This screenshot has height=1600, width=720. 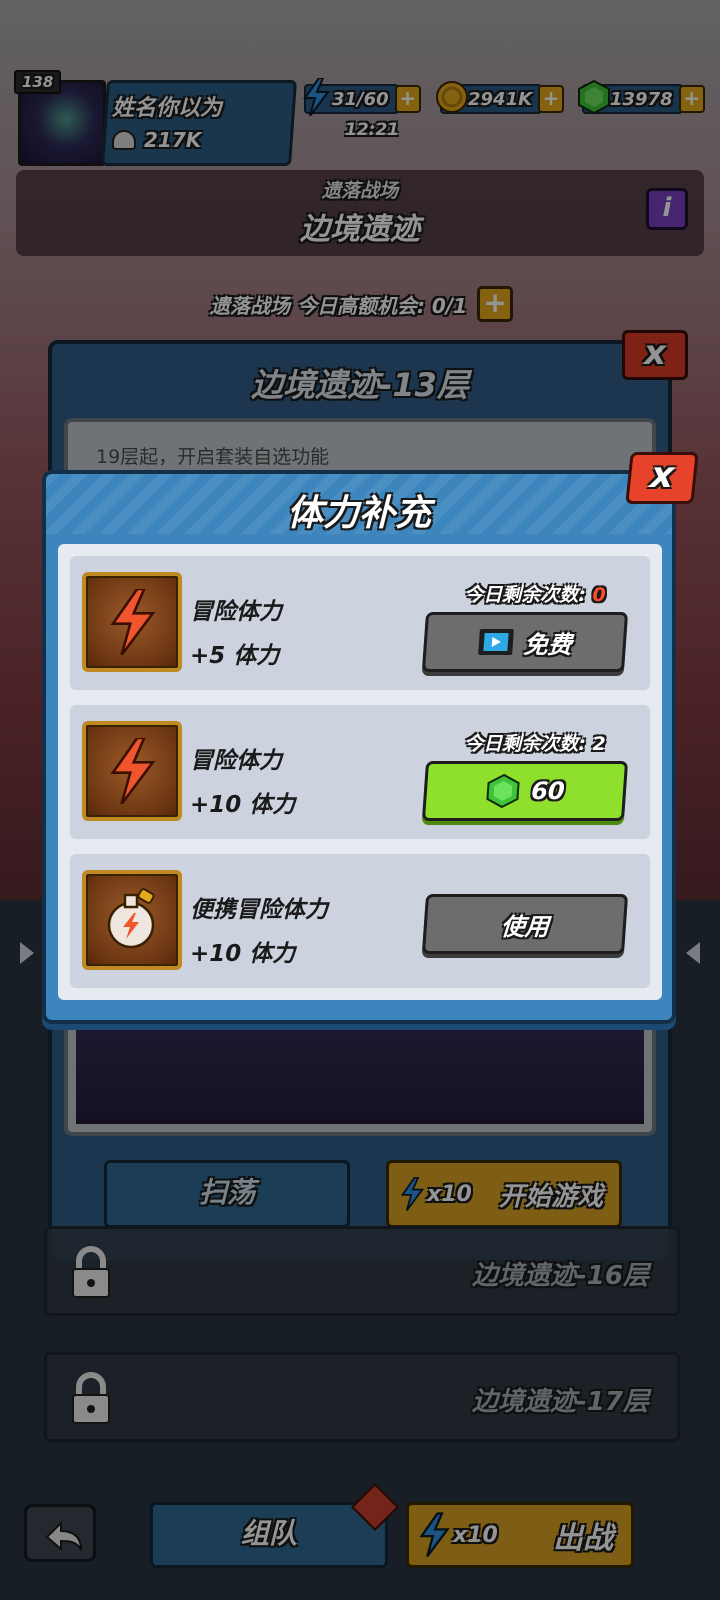 I want to click on free-ad-button: 免费, so click(x=525, y=642).